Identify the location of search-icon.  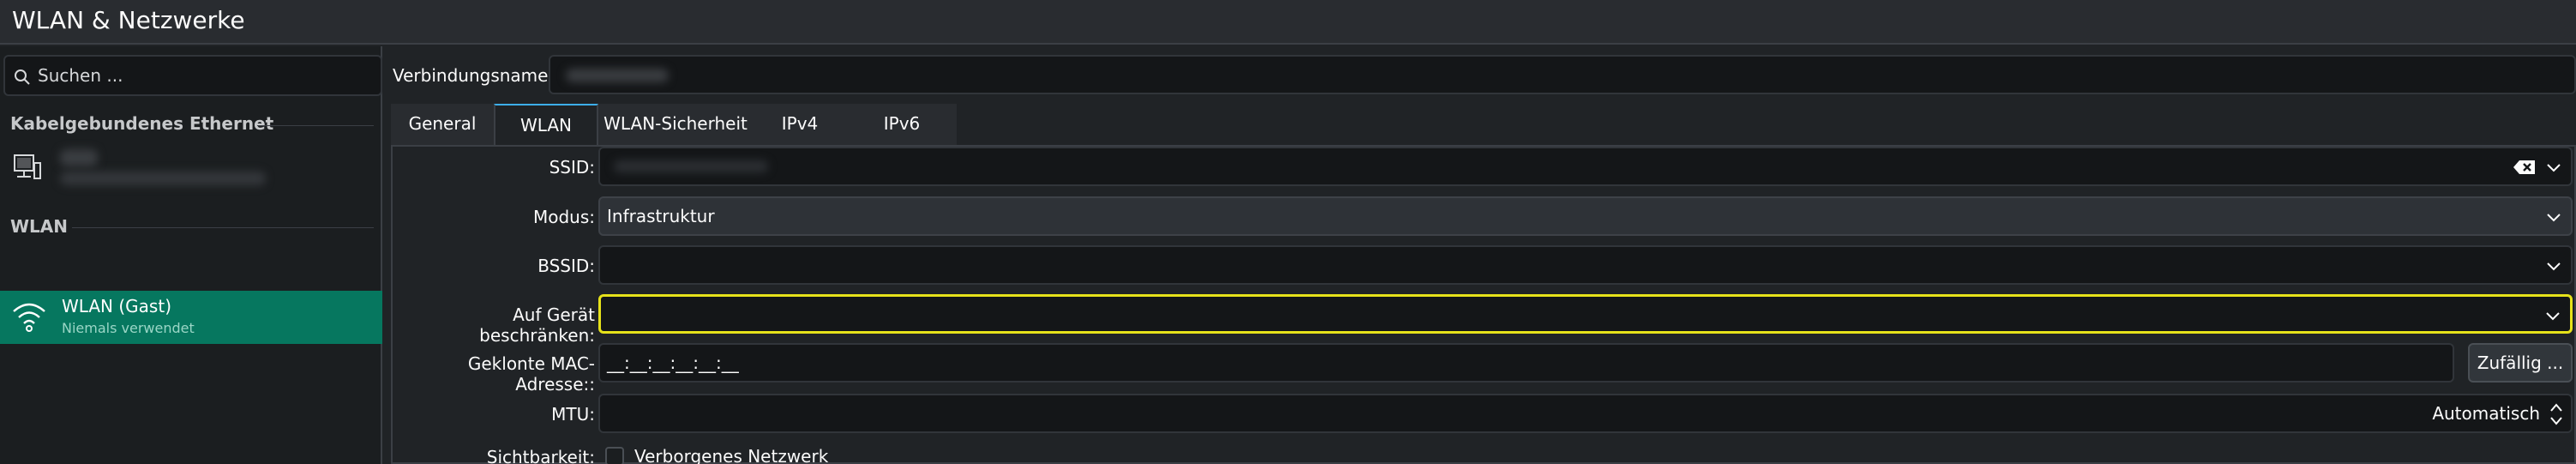
(22, 77).